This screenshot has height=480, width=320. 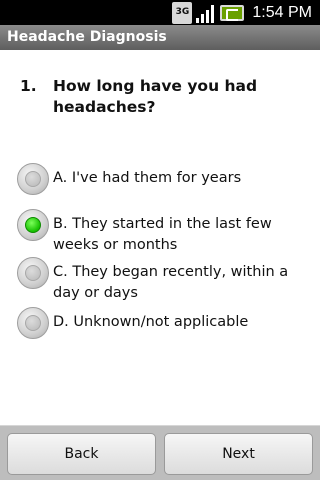 What do you see at coordinates (206, 13) in the screenshot?
I see `signal-icon` at bounding box center [206, 13].